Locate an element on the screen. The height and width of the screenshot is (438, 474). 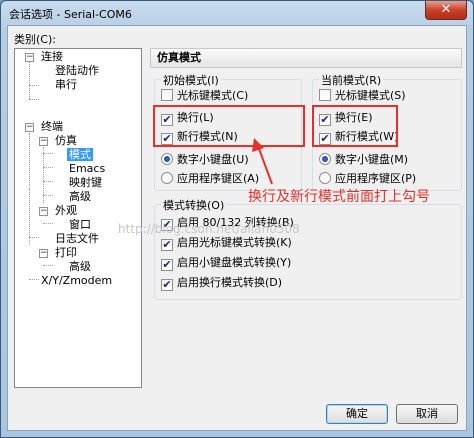
tree-item-window: 窗口 is located at coordinates (80, 225).